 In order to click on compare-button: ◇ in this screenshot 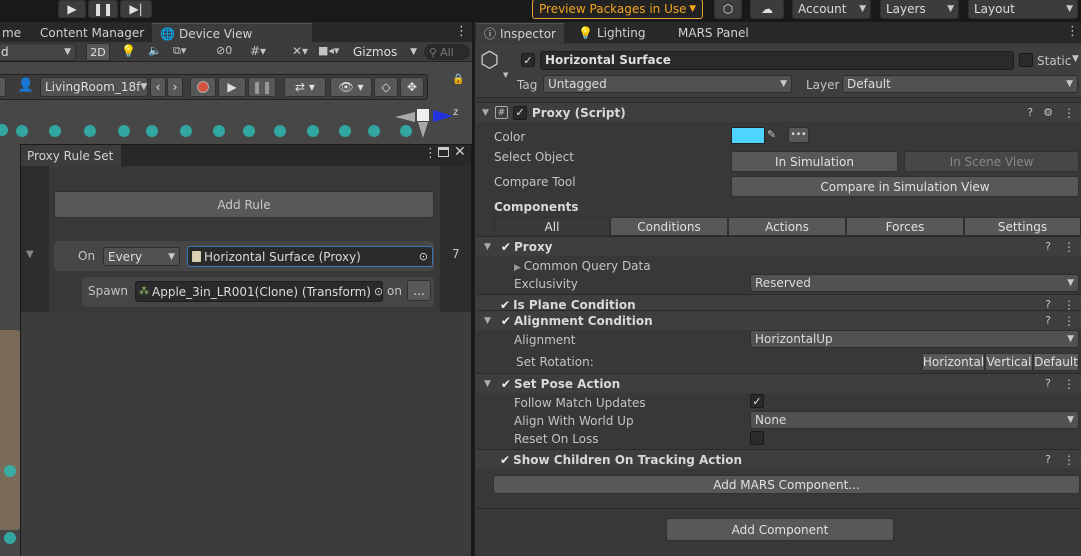, I will do `click(386, 87)`.